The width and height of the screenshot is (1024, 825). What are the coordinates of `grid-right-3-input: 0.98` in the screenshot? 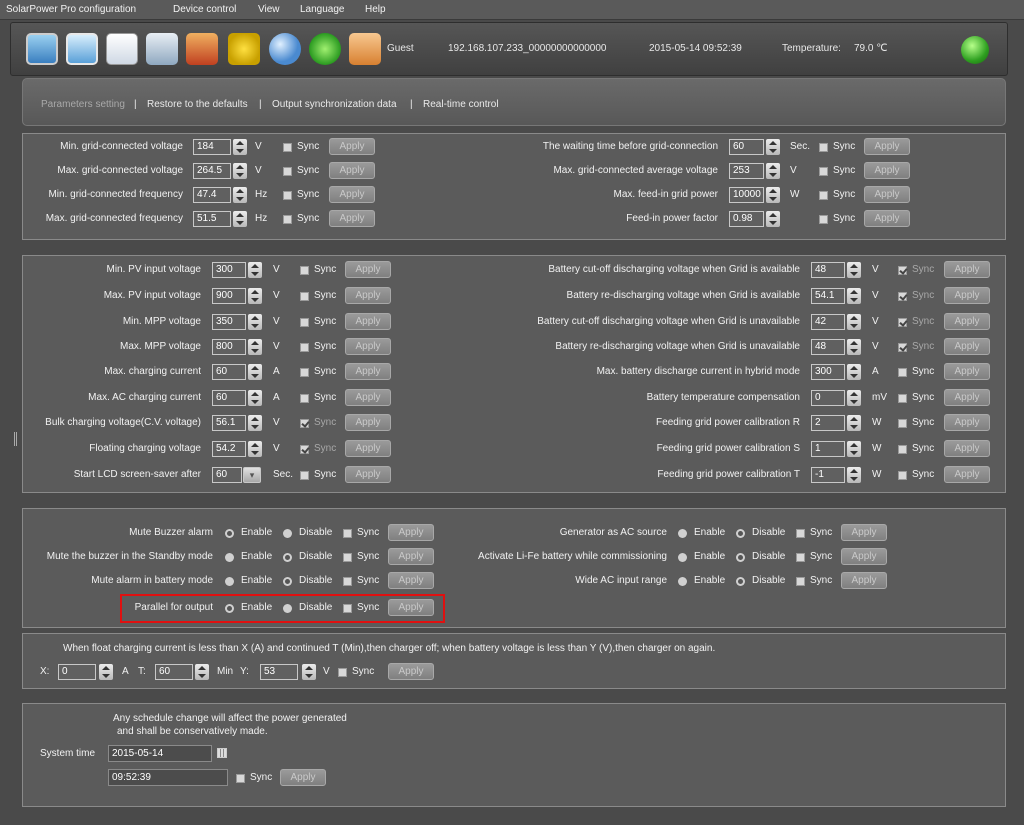 It's located at (746, 219).